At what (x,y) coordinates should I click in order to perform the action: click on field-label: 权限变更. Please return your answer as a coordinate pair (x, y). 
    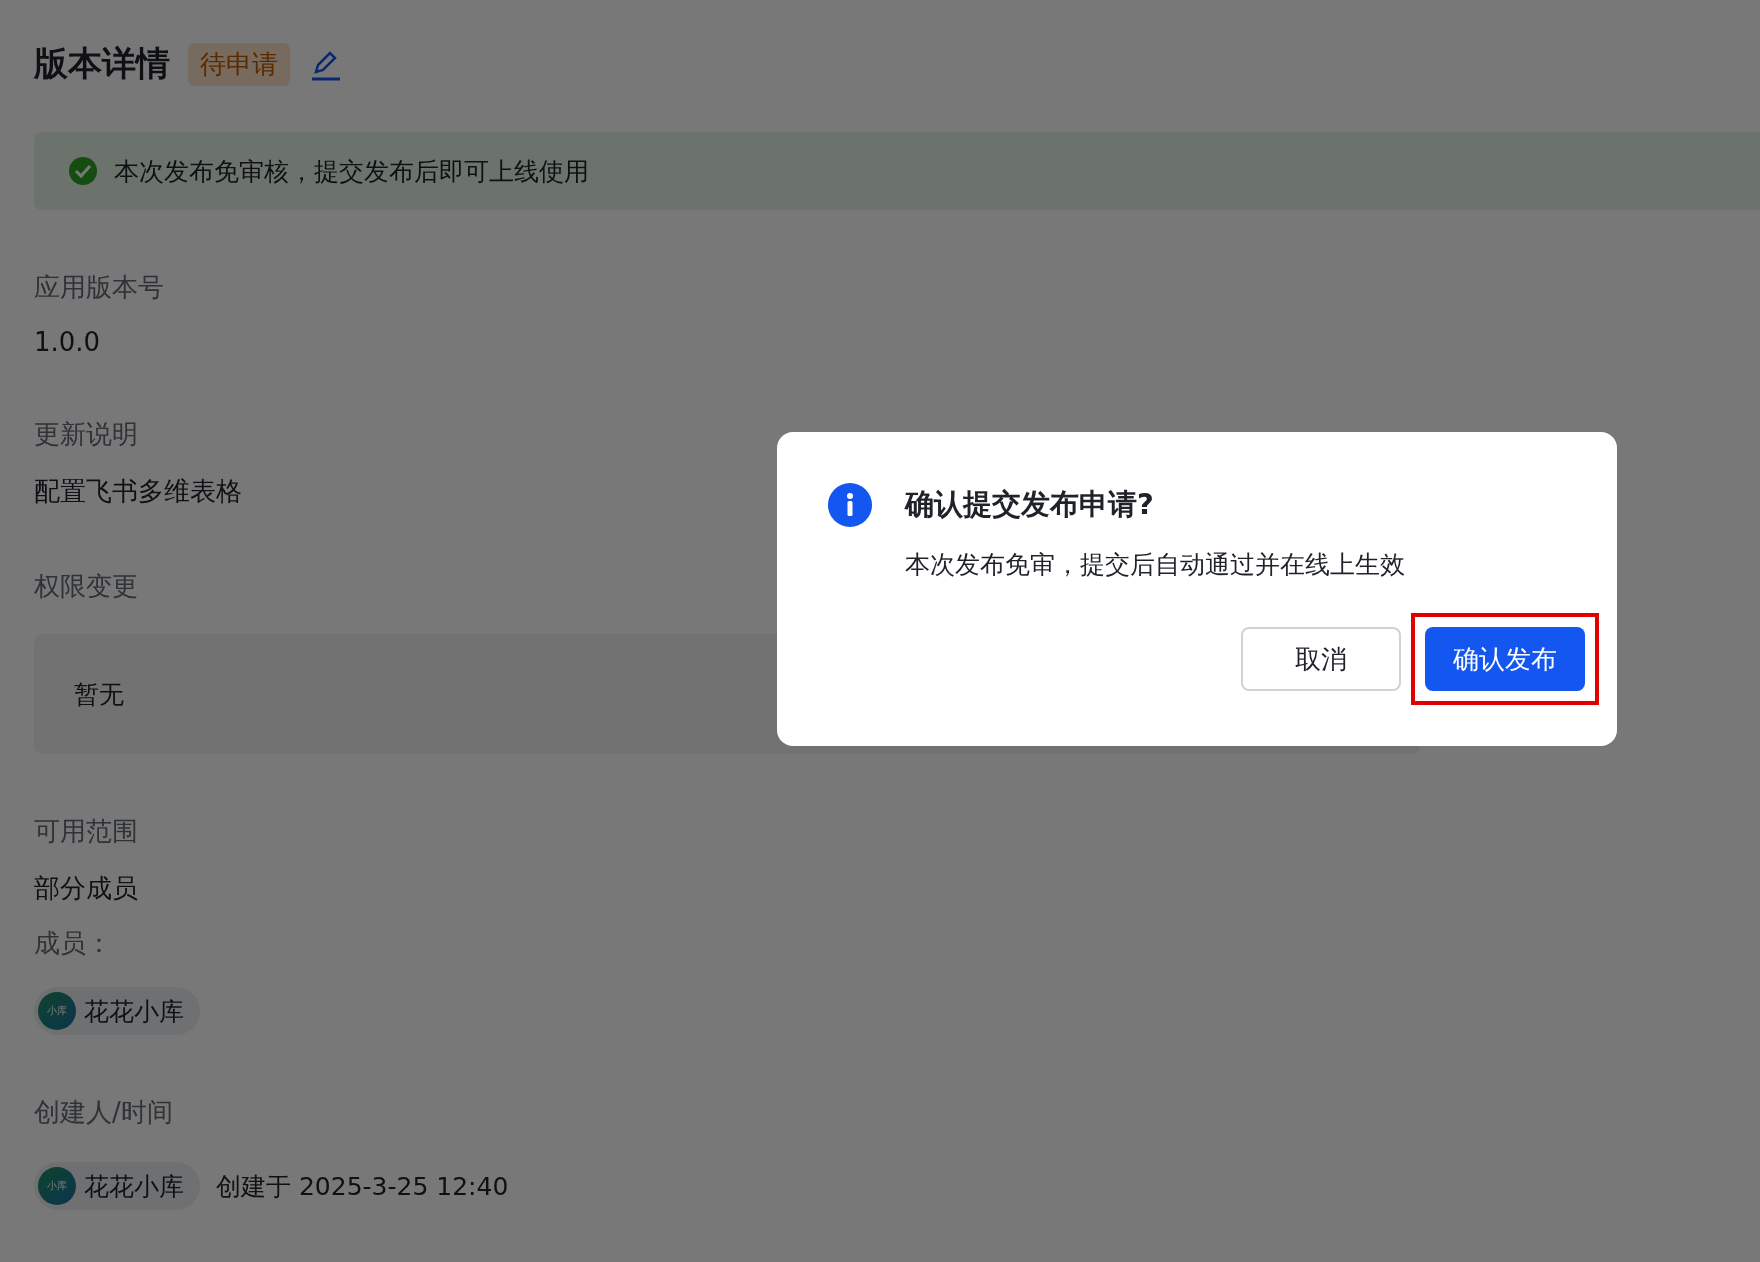
    Looking at the image, I should click on (86, 586).